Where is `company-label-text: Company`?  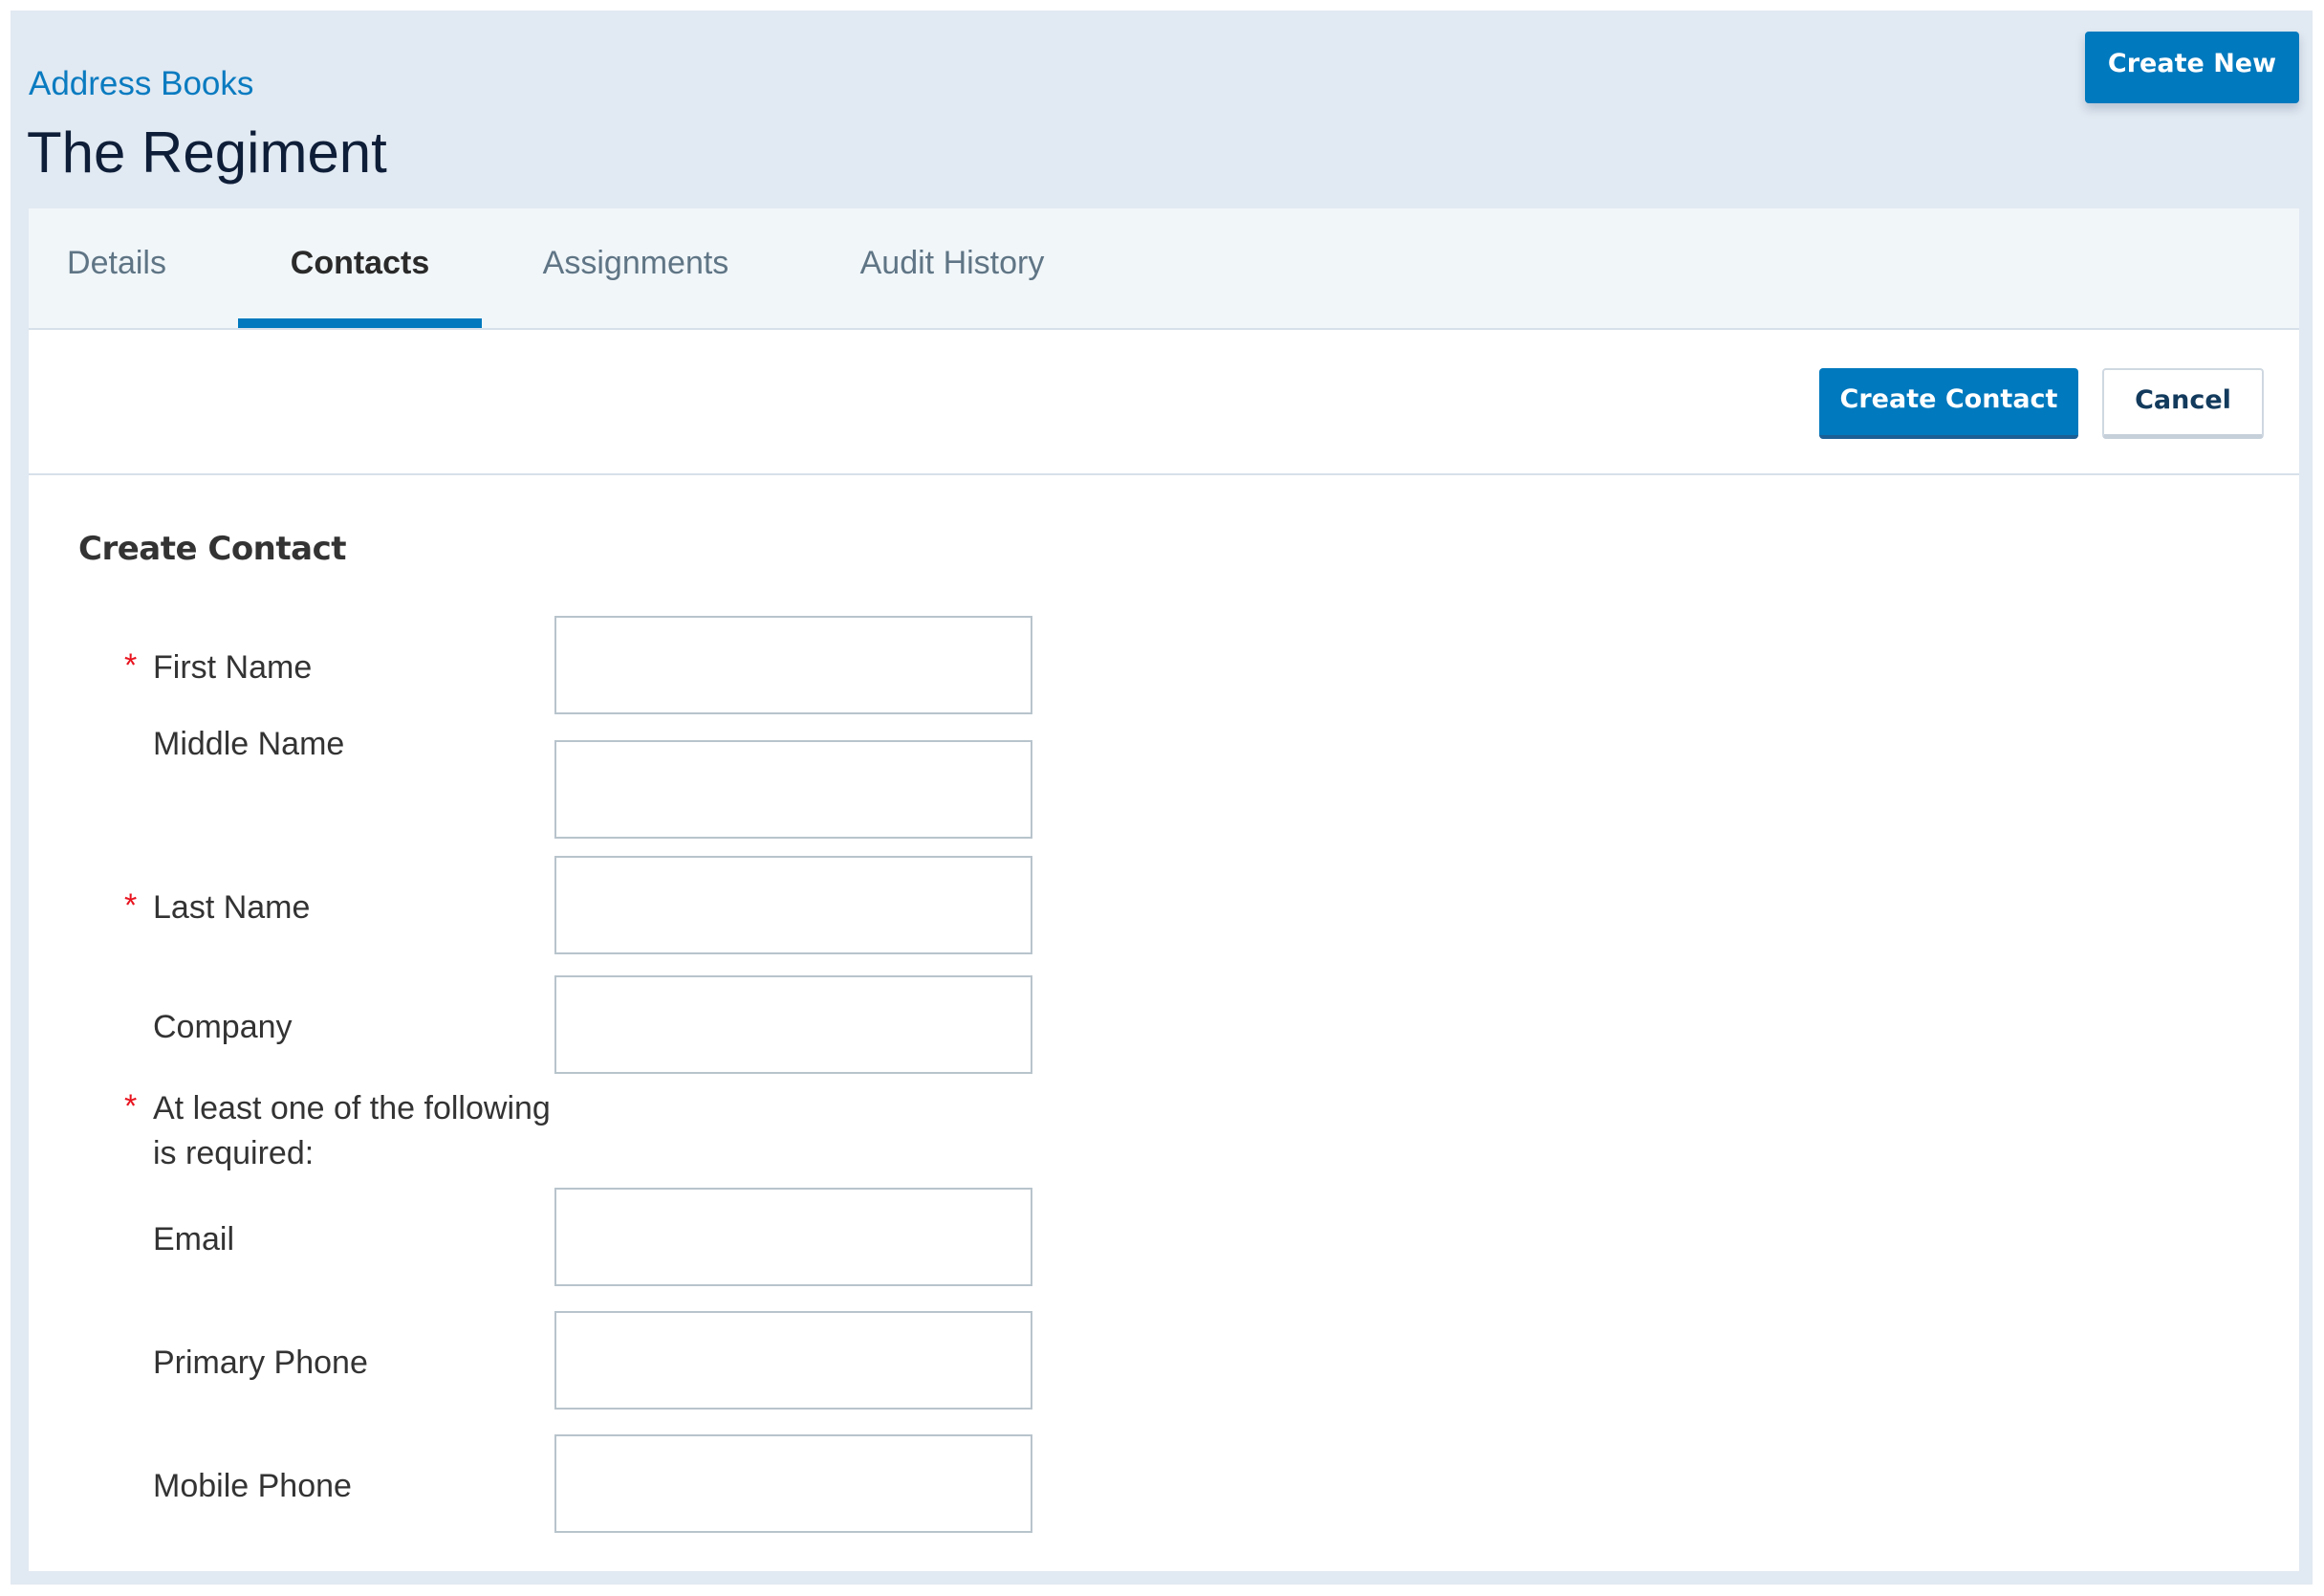 company-label-text: Company is located at coordinates (223, 1027).